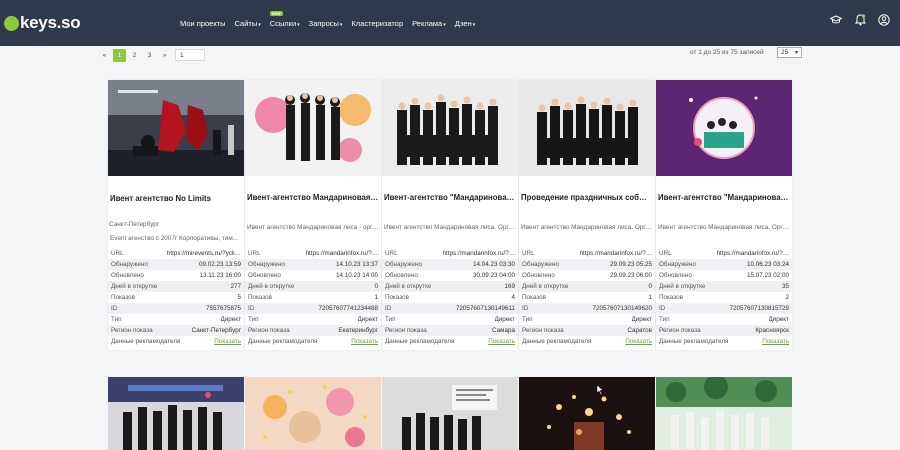 This screenshot has height=450, width=900. Describe the element at coordinates (276, 13) in the screenshot. I see `new-badge: new` at that location.